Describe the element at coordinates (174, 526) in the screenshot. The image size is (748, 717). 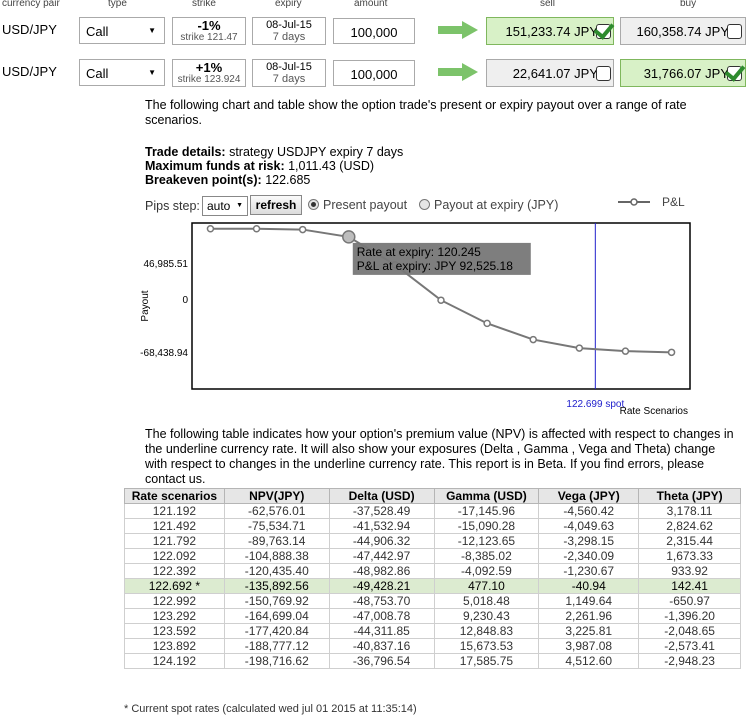
I see `table-cell: 121.492` at that location.